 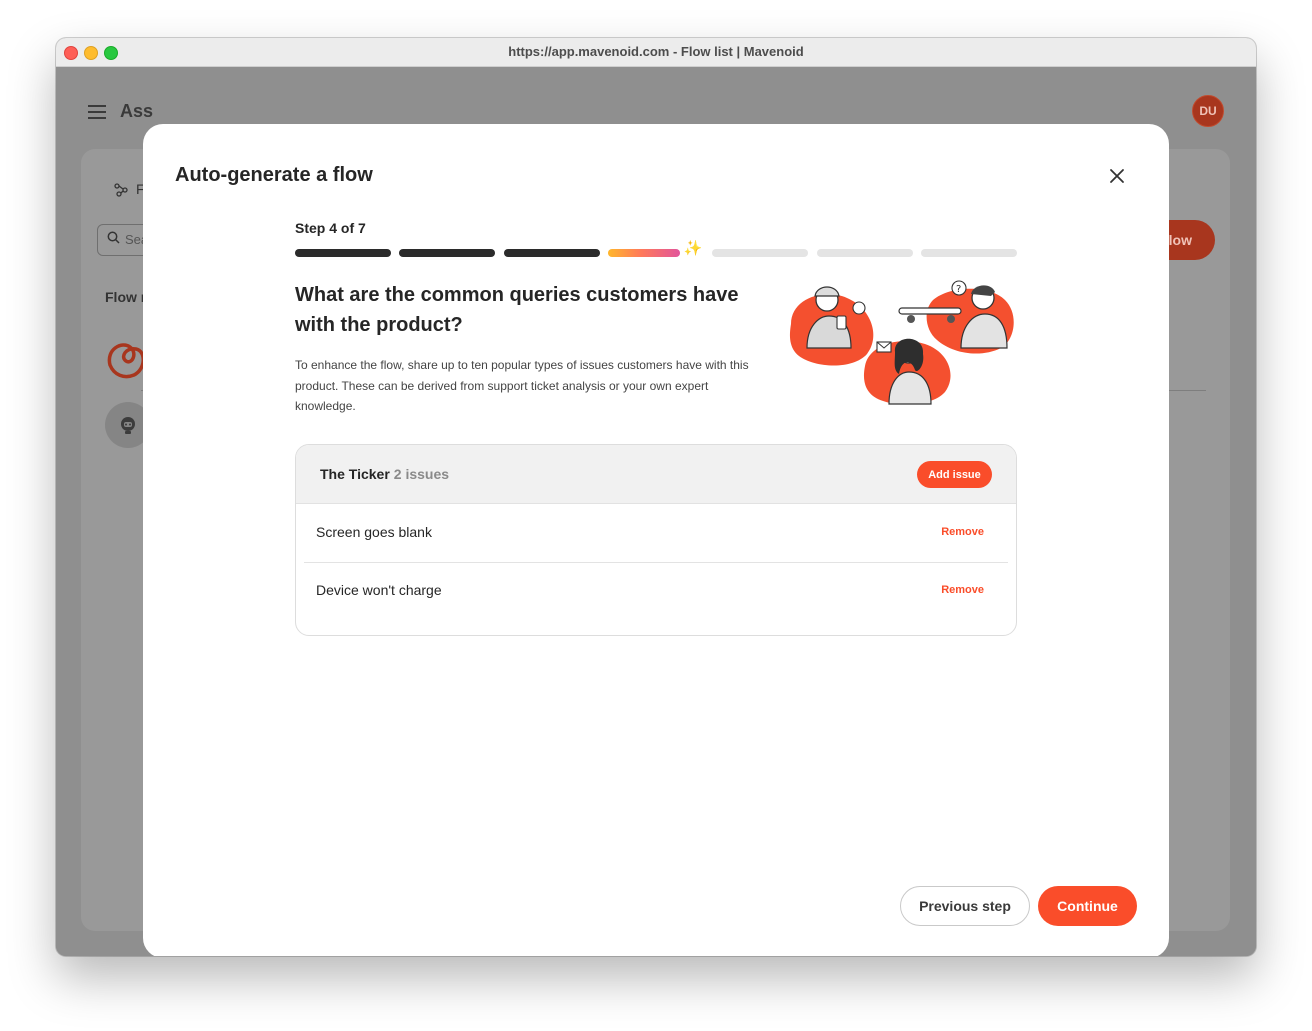 What do you see at coordinates (330, 228) in the screenshot?
I see `step-label: Step 4 of 7` at bounding box center [330, 228].